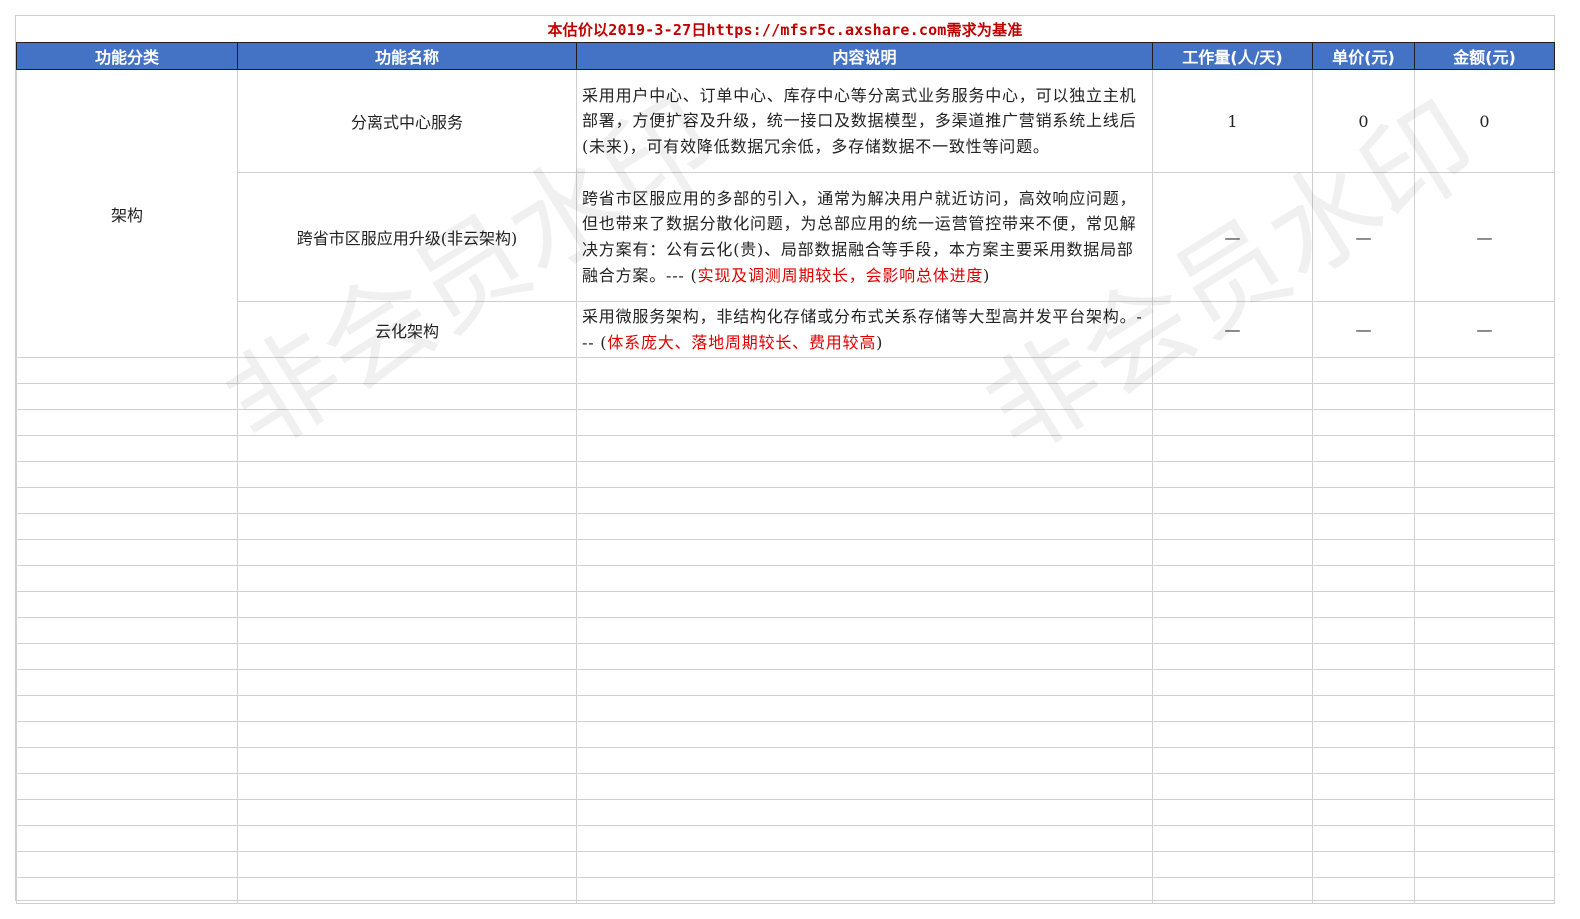 The height and width of the screenshot is (919, 1580). What do you see at coordinates (864, 56) in the screenshot?
I see `header-desc: 内容说明` at bounding box center [864, 56].